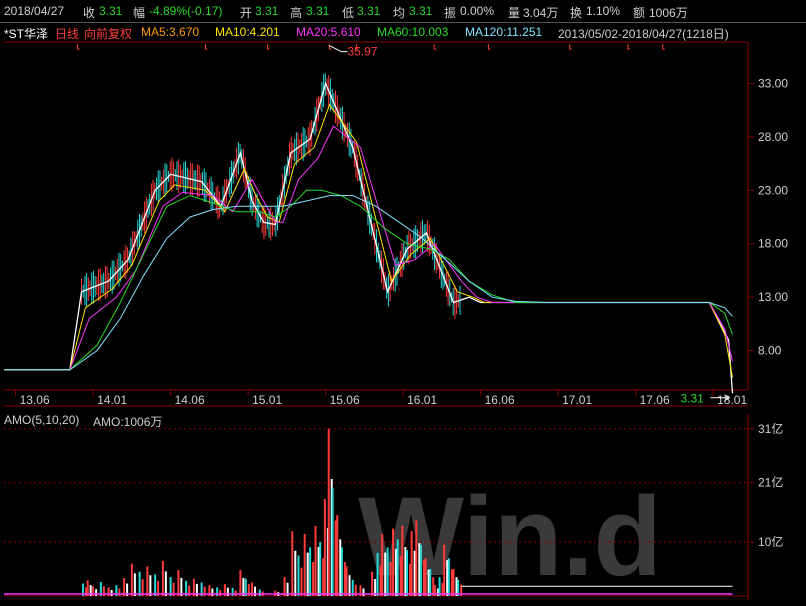 The width and height of the screenshot is (806, 606). Describe the element at coordinates (770, 482) in the screenshot. I see `amo-y-tick-label: 21亿` at that location.